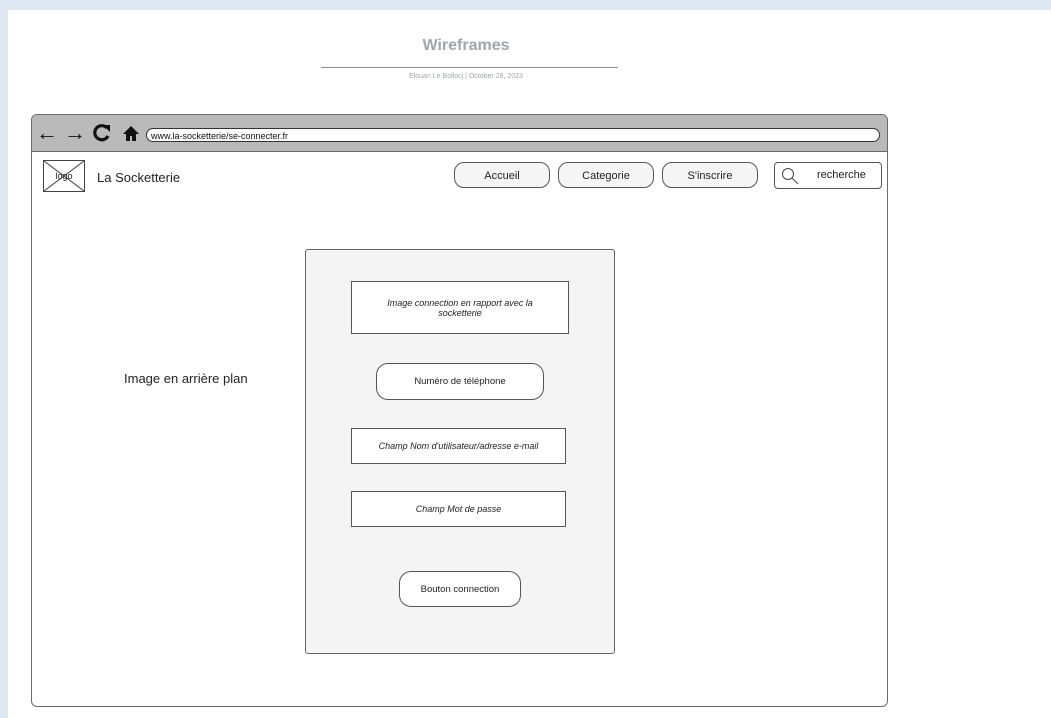 This screenshot has height=718, width=1051. What do you see at coordinates (466, 76) in the screenshot?
I see `document-meta: Elouan Le Bollocj | October 28, 2023` at bounding box center [466, 76].